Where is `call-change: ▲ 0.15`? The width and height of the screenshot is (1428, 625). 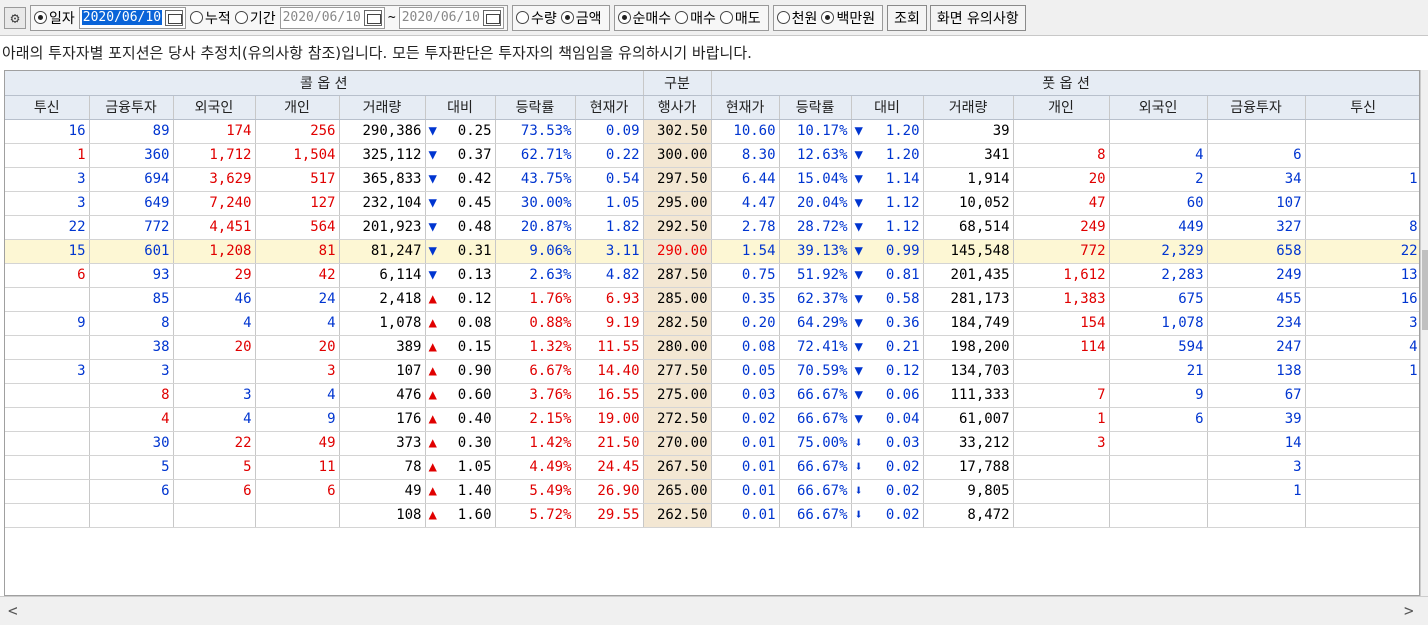 call-change: ▲ 0.15 is located at coordinates (460, 347).